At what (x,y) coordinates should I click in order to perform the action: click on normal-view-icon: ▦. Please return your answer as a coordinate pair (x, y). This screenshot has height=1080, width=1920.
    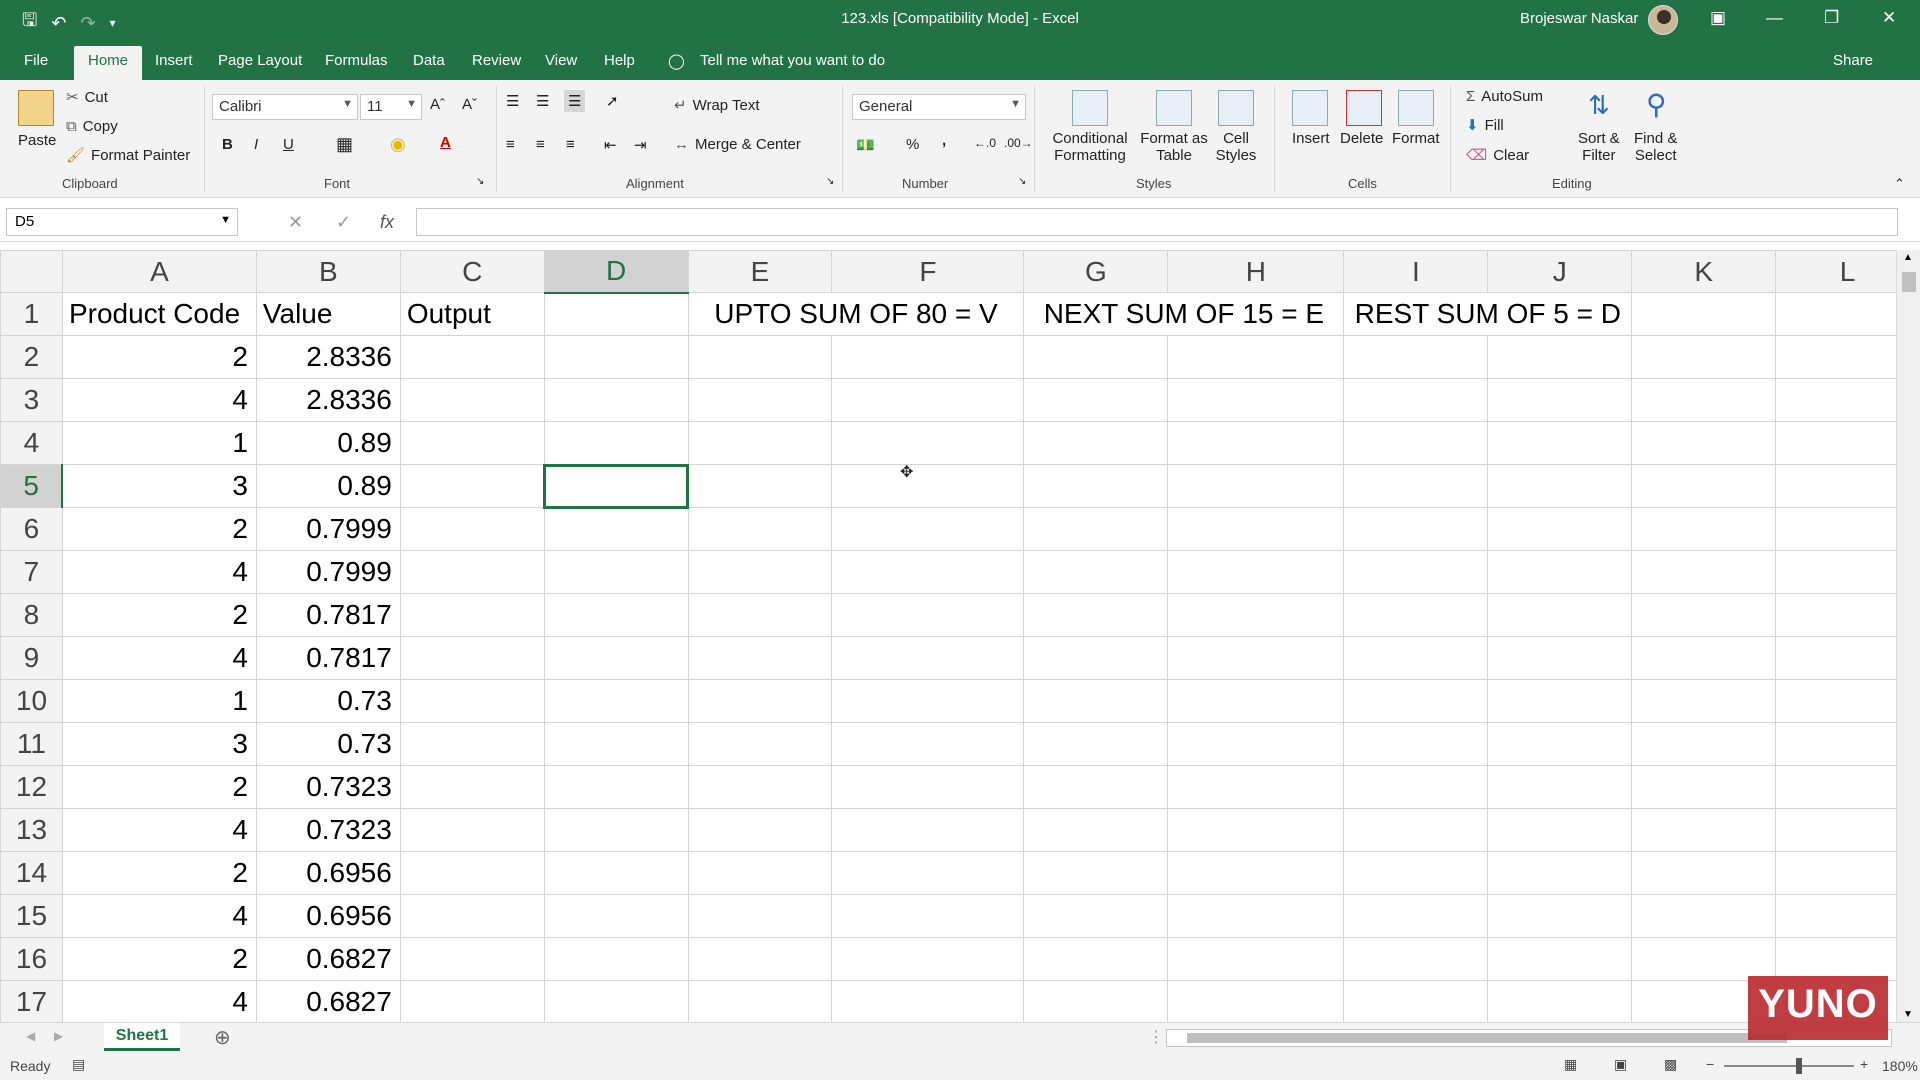
    Looking at the image, I should click on (1570, 1064).